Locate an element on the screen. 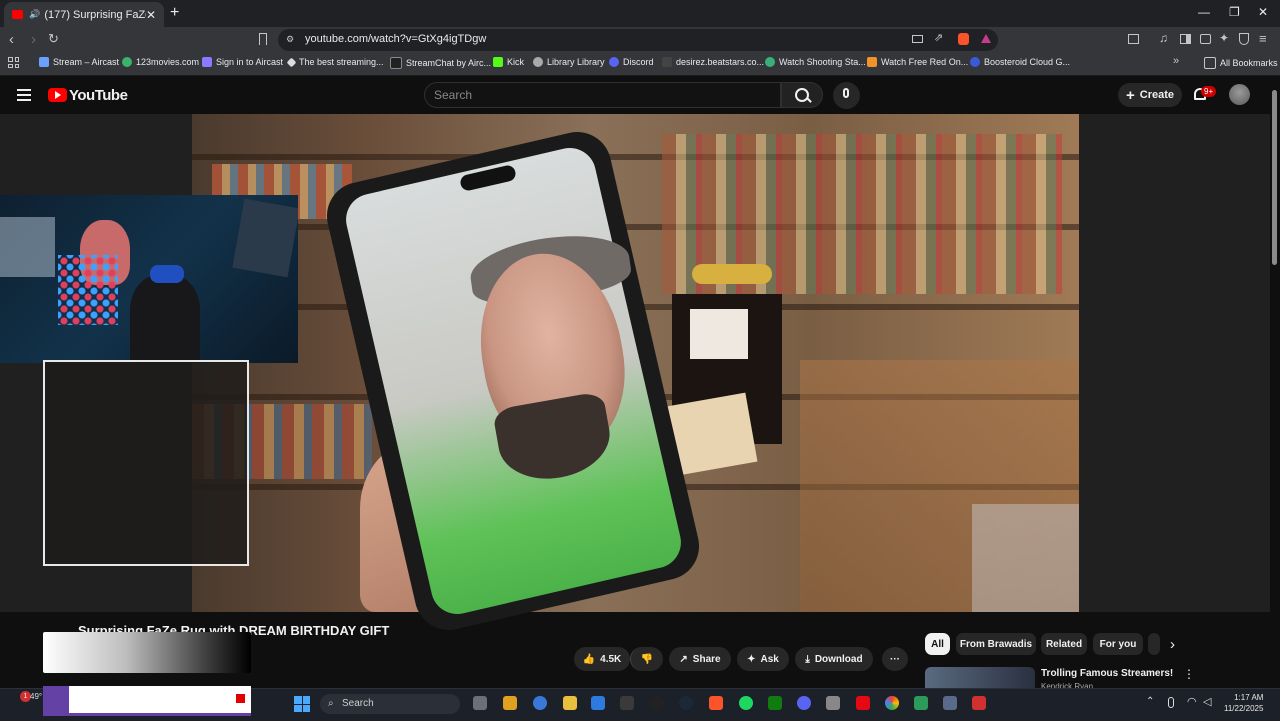 The image size is (1280, 721). bookmark-item: Stream – Aircast is located at coordinates (79, 62).